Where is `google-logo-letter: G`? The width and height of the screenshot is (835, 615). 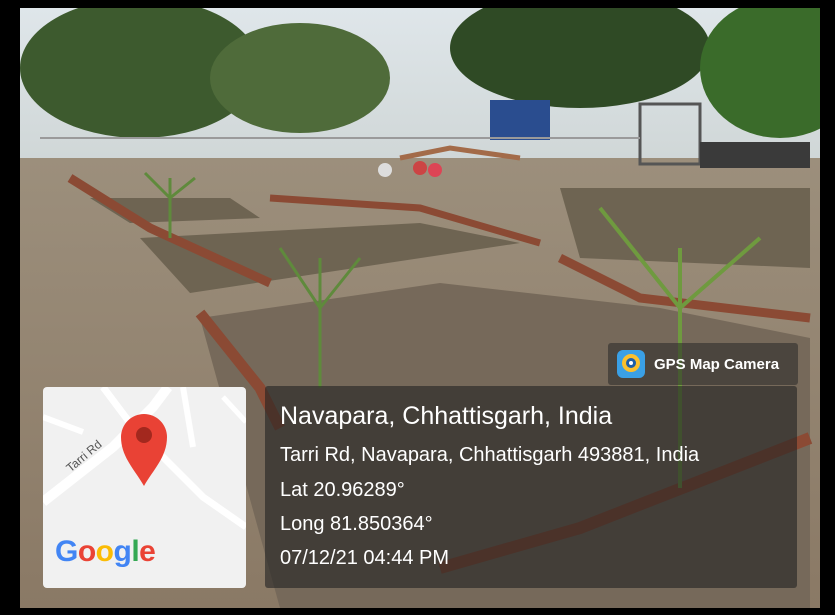 google-logo-letter: G is located at coordinates (66, 551).